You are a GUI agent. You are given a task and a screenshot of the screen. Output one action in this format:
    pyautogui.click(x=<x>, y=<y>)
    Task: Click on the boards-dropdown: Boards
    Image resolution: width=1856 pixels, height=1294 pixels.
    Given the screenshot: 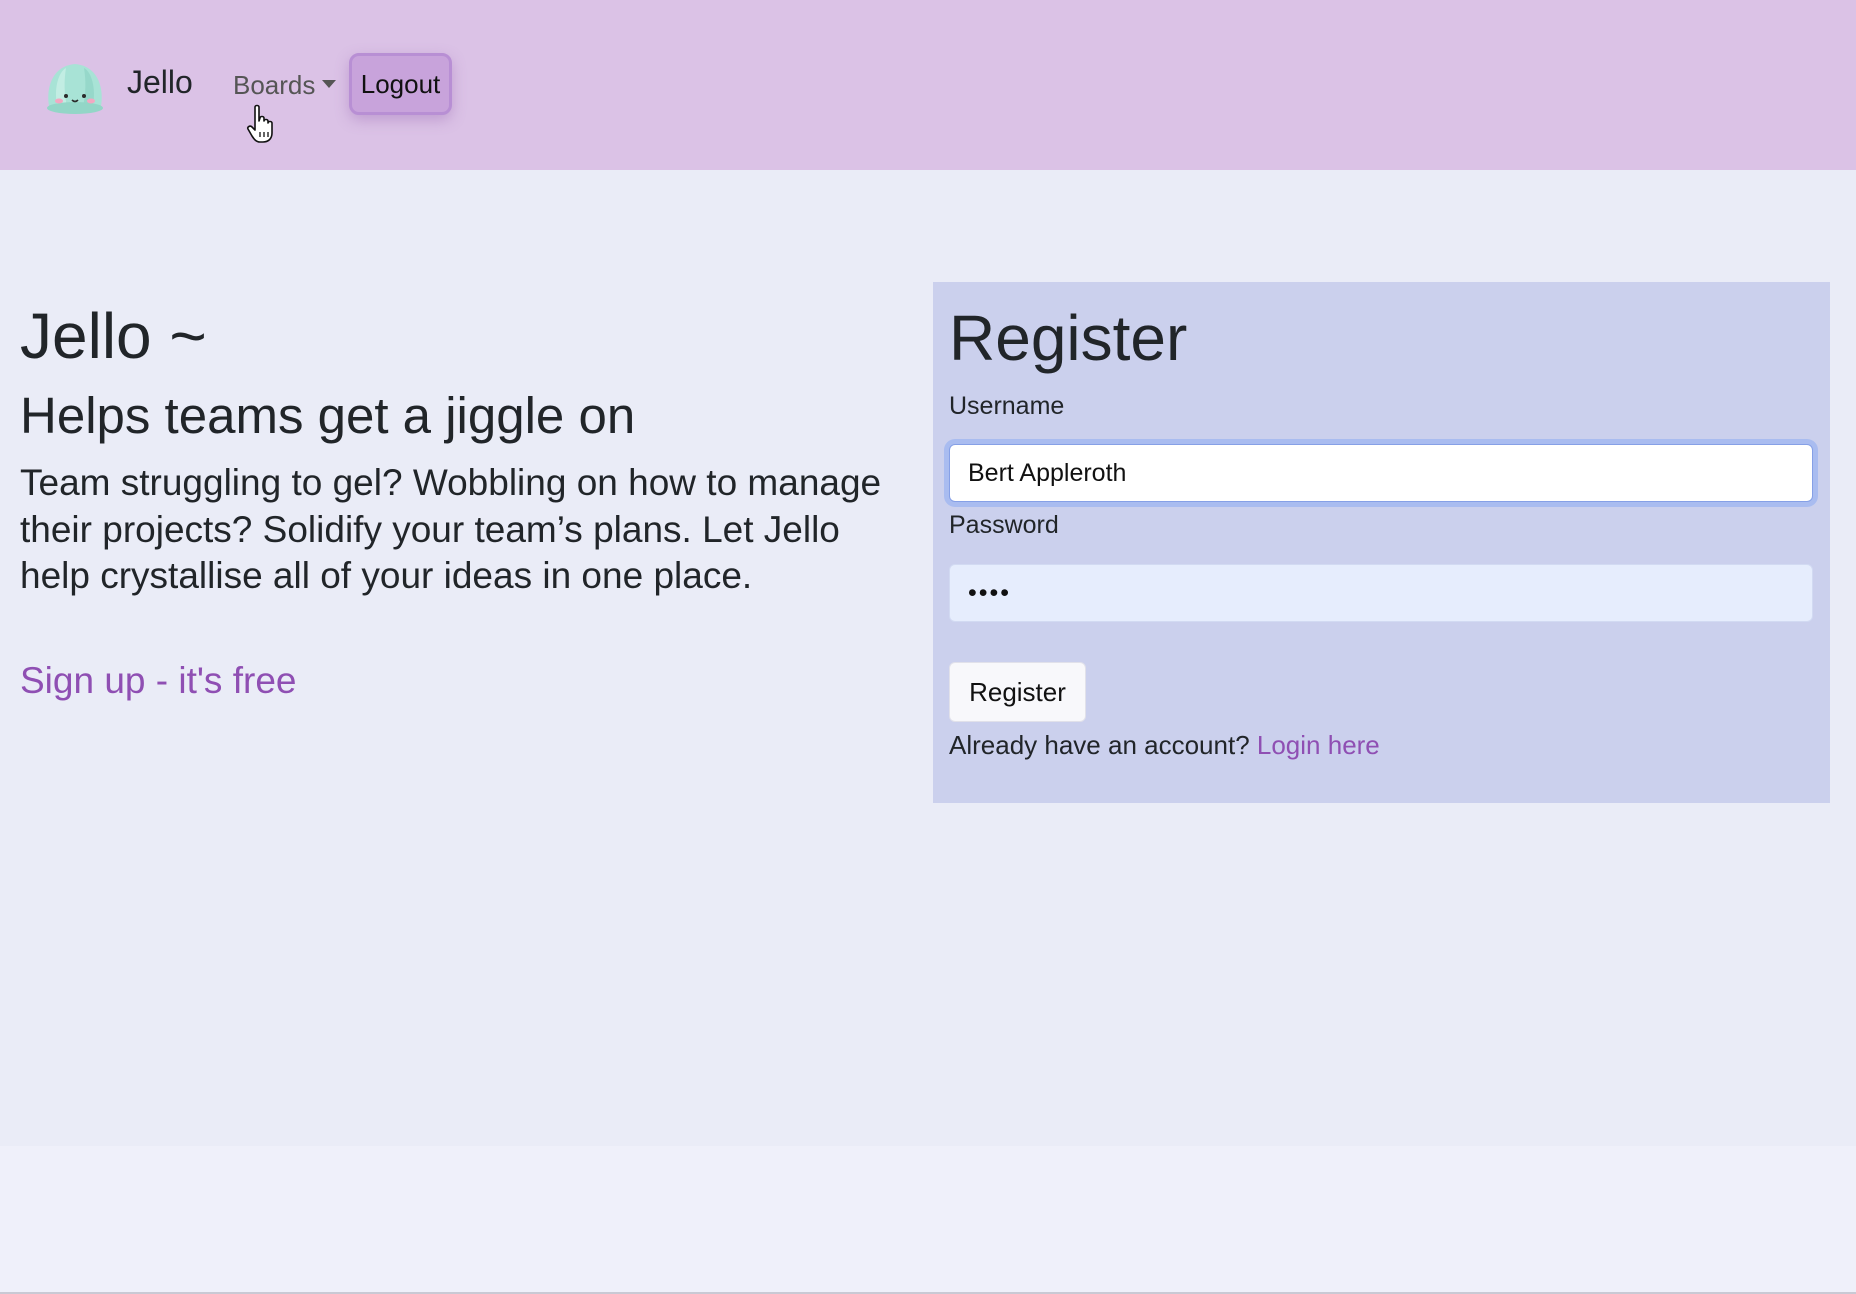 What is the action you would take?
    pyautogui.click(x=285, y=85)
    